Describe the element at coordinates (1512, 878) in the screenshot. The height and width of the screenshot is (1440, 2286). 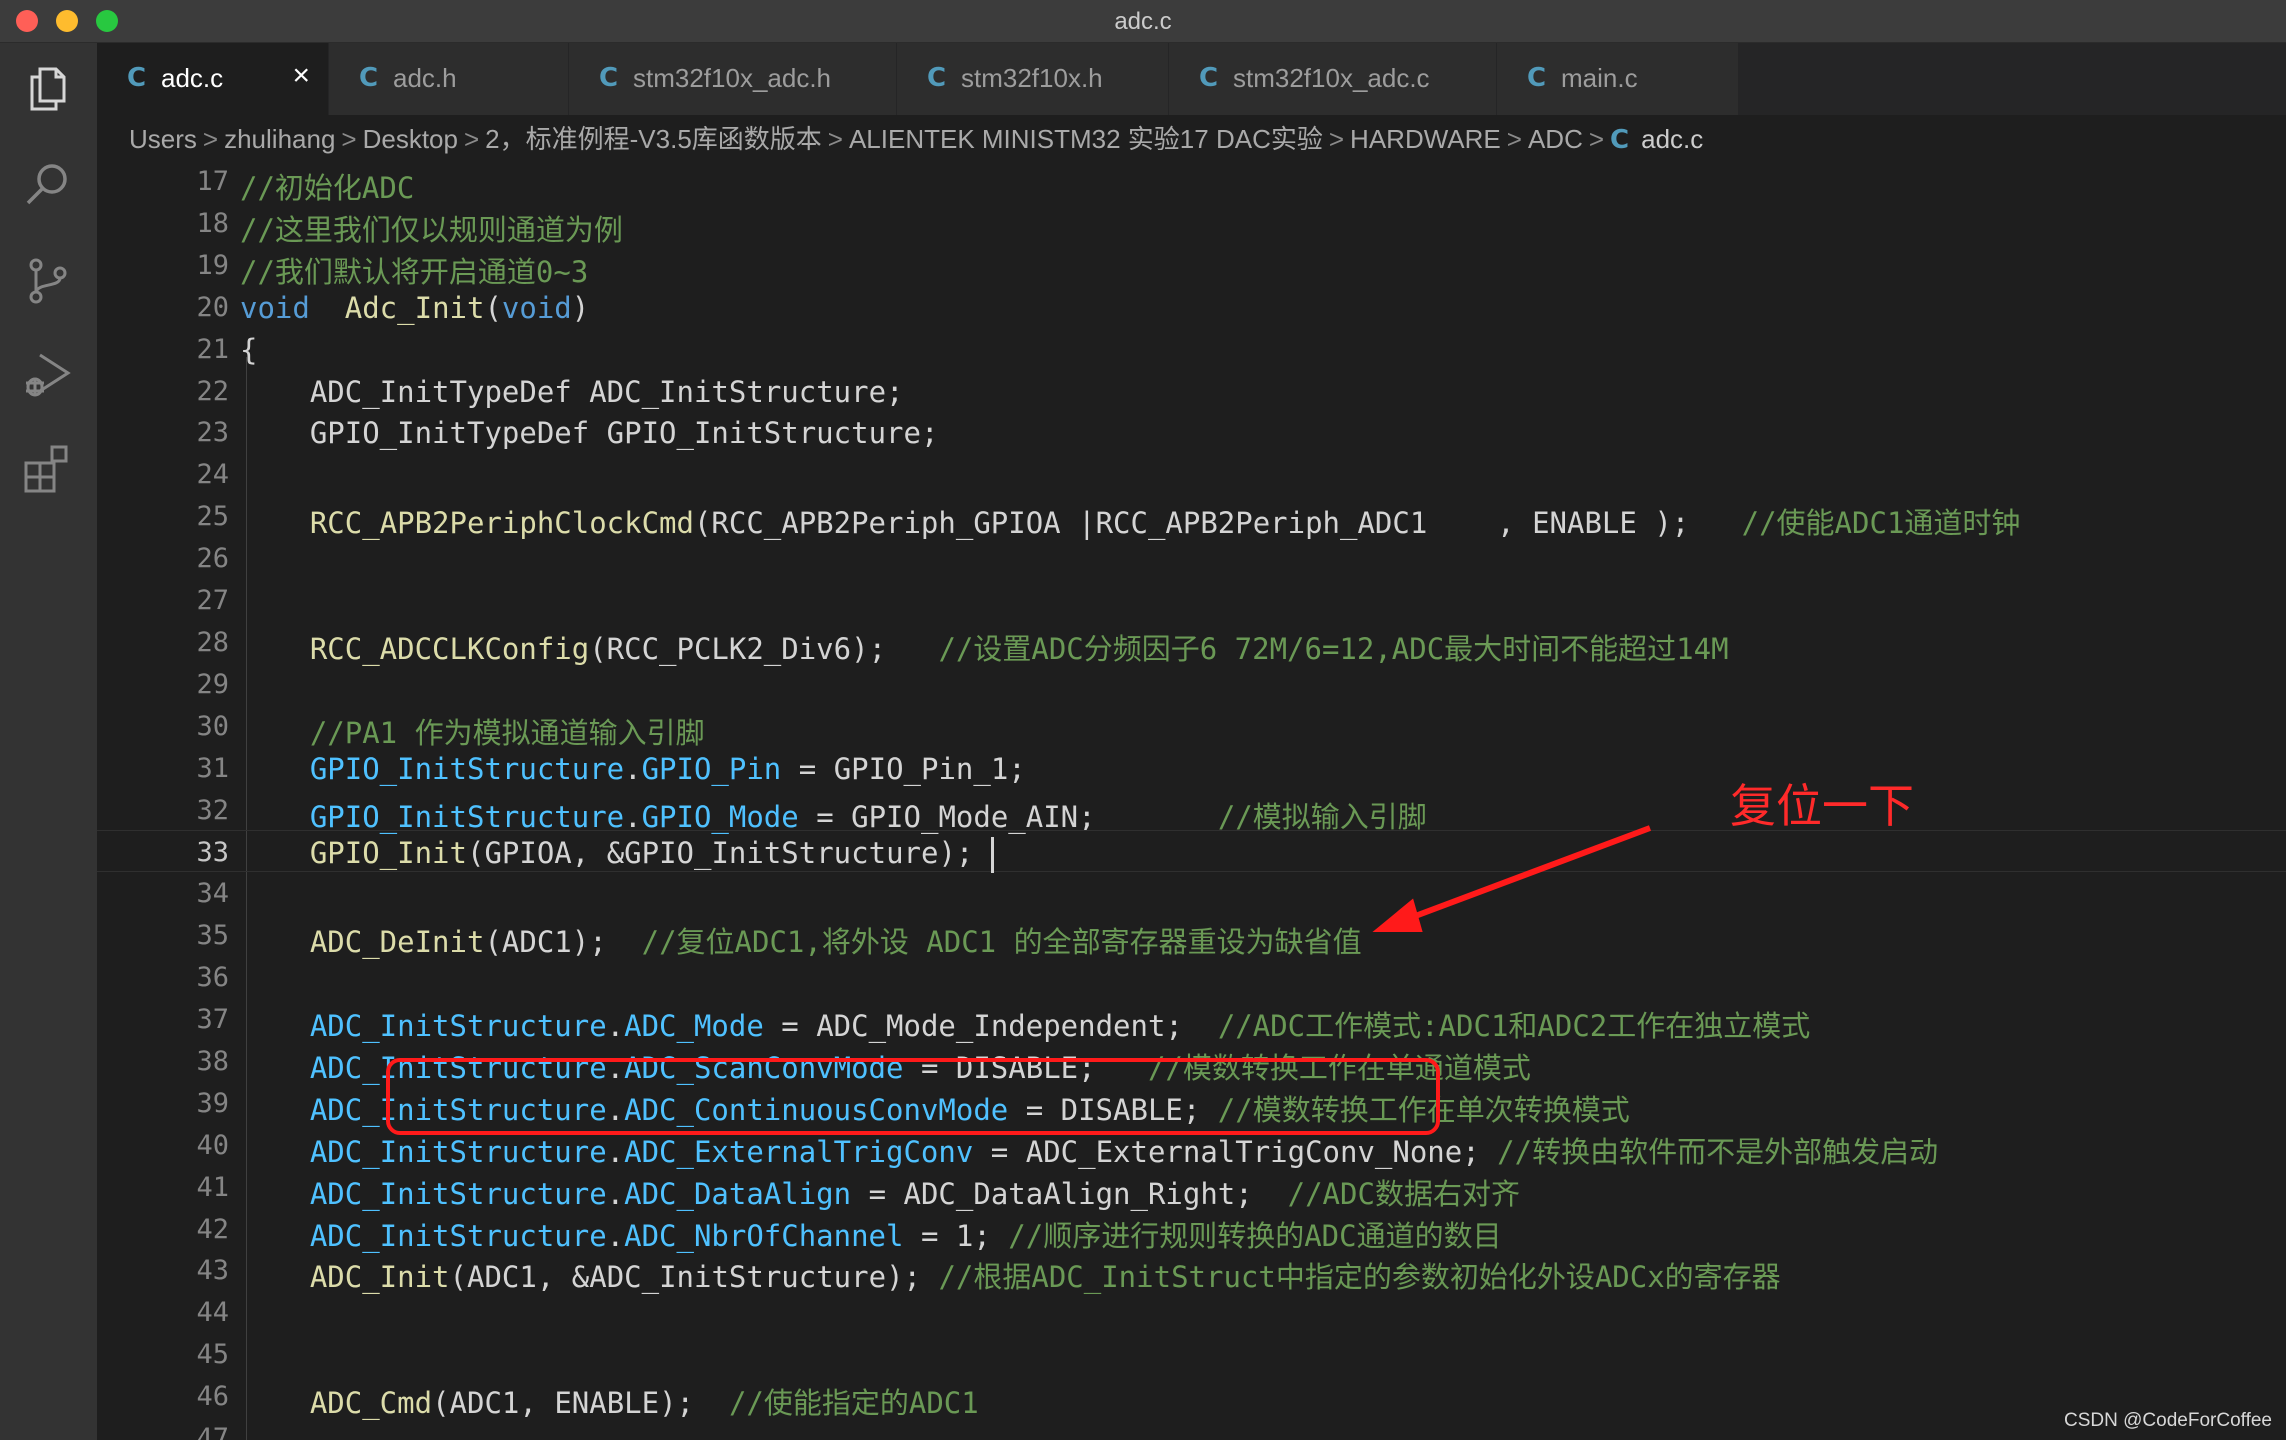
I see `annotation-arrow` at that location.